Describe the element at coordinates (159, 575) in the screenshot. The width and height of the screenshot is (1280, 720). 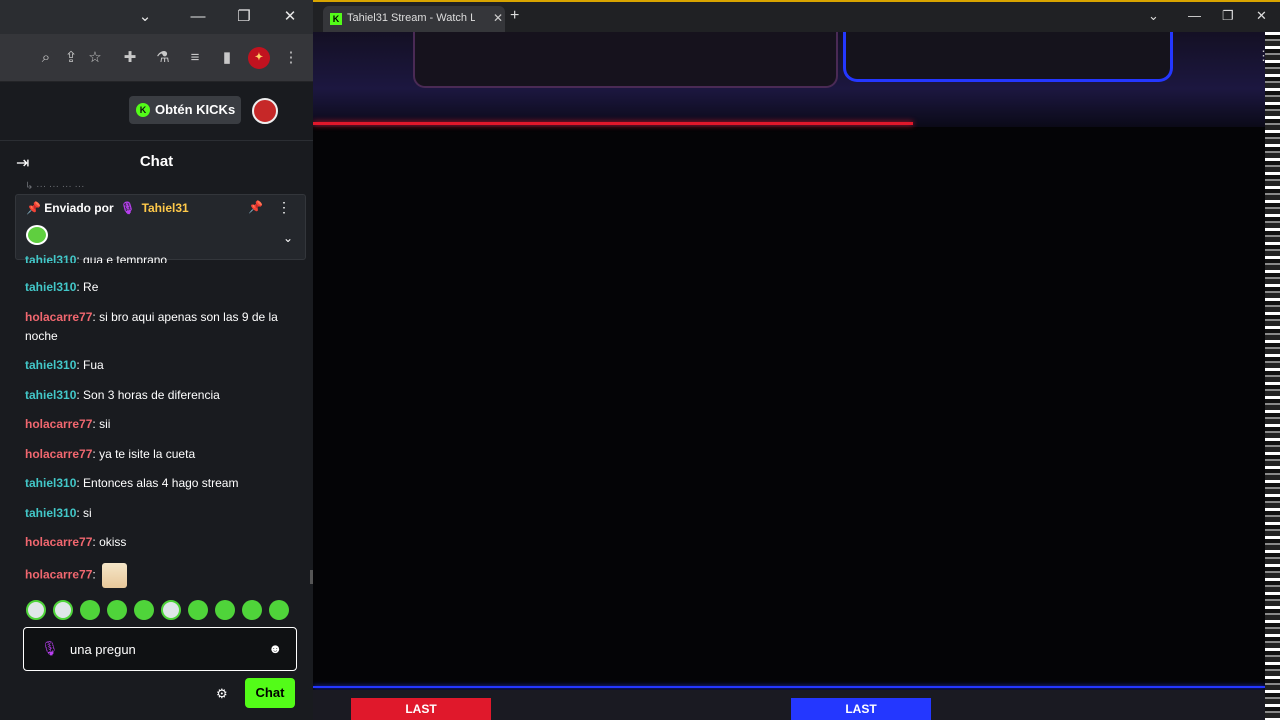
I see `chat-message: holacarre77:` at that location.